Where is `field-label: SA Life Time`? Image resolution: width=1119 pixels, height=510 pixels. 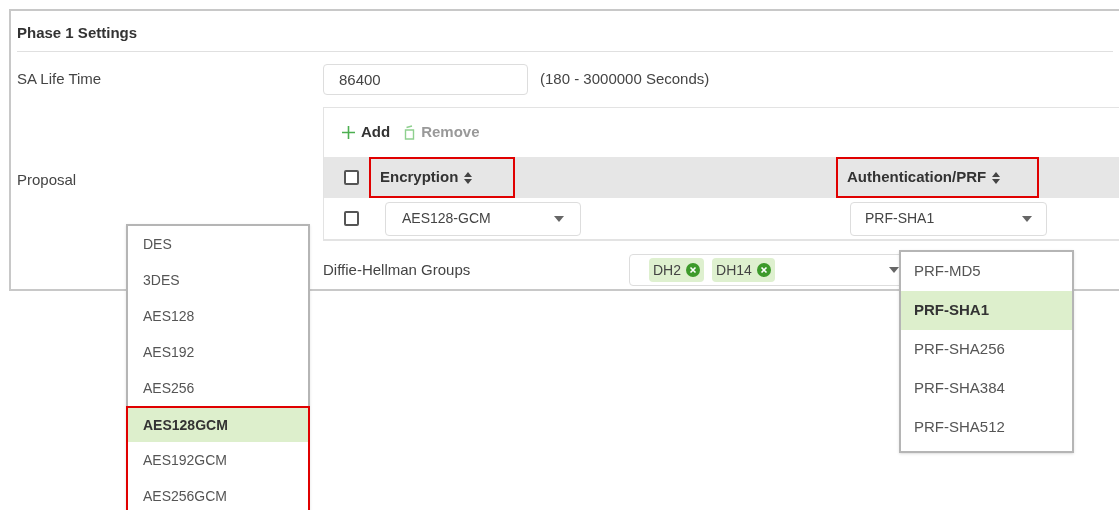
field-label: SA Life Time is located at coordinates (59, 79).